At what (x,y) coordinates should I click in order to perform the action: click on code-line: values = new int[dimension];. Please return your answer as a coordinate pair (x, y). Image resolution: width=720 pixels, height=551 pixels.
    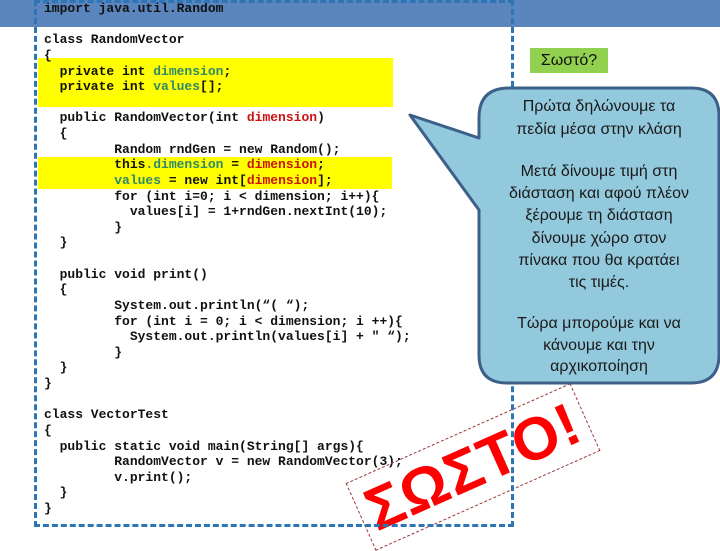
    Looking at the image, I should click on (227, 181).